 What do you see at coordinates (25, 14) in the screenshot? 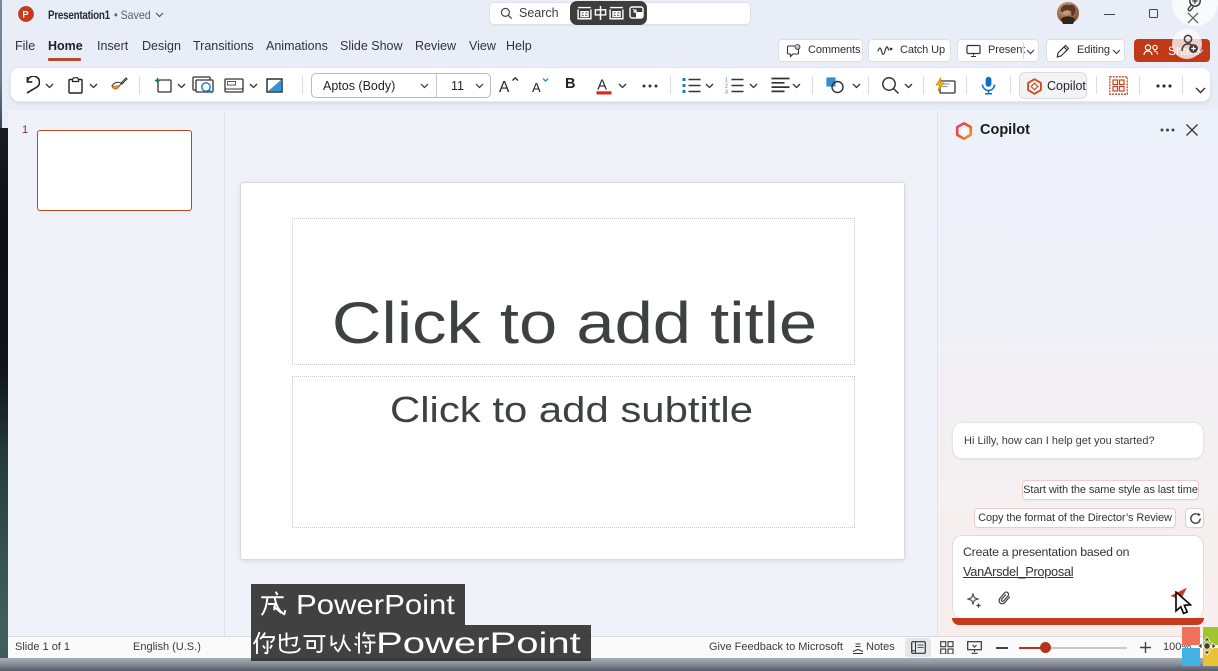
I see `svg-text: P` at bounding box center [25, 14].